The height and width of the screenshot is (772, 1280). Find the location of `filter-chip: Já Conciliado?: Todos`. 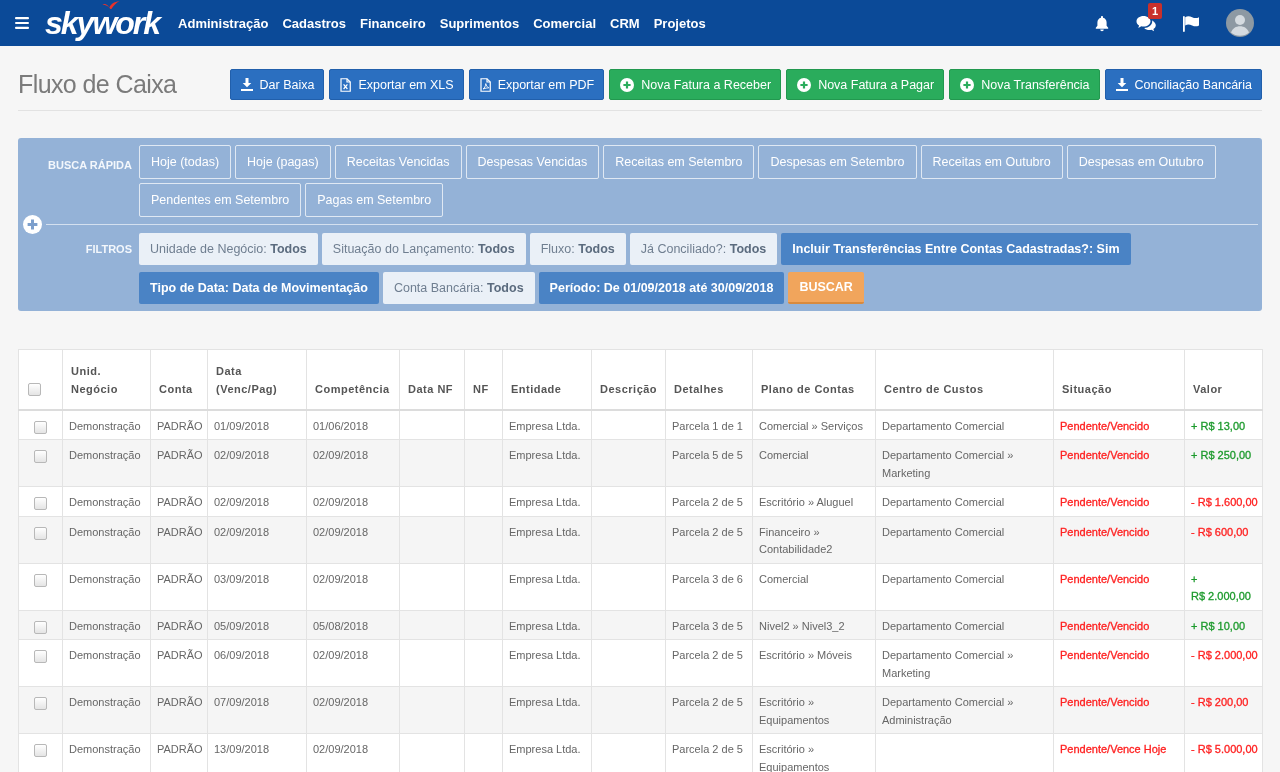

filter-chip: Já Conciliado?: Todos is located at coordinates (703, 249).